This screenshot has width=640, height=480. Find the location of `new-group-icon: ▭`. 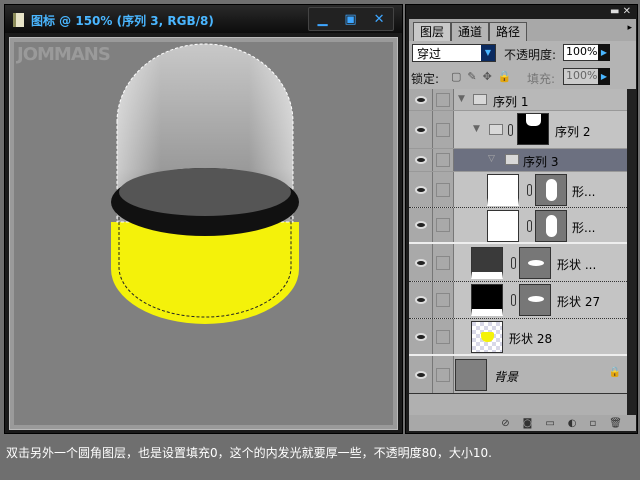

new-group-icon: ▭ is located at coordinates (549, 423).